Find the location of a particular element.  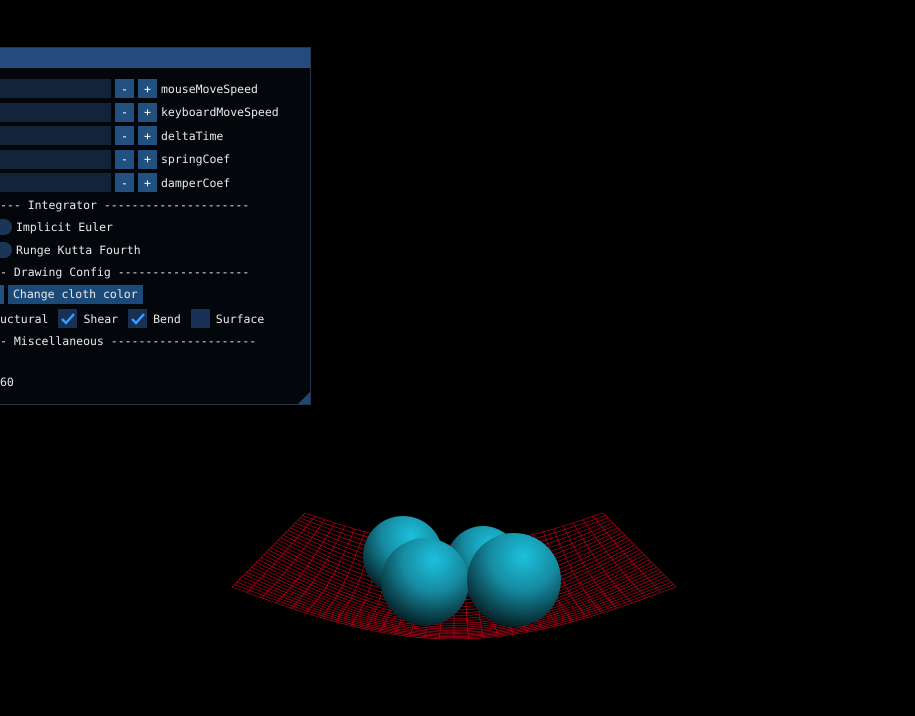

parameter-label: damperCoef is located at coordinates (195, 183).